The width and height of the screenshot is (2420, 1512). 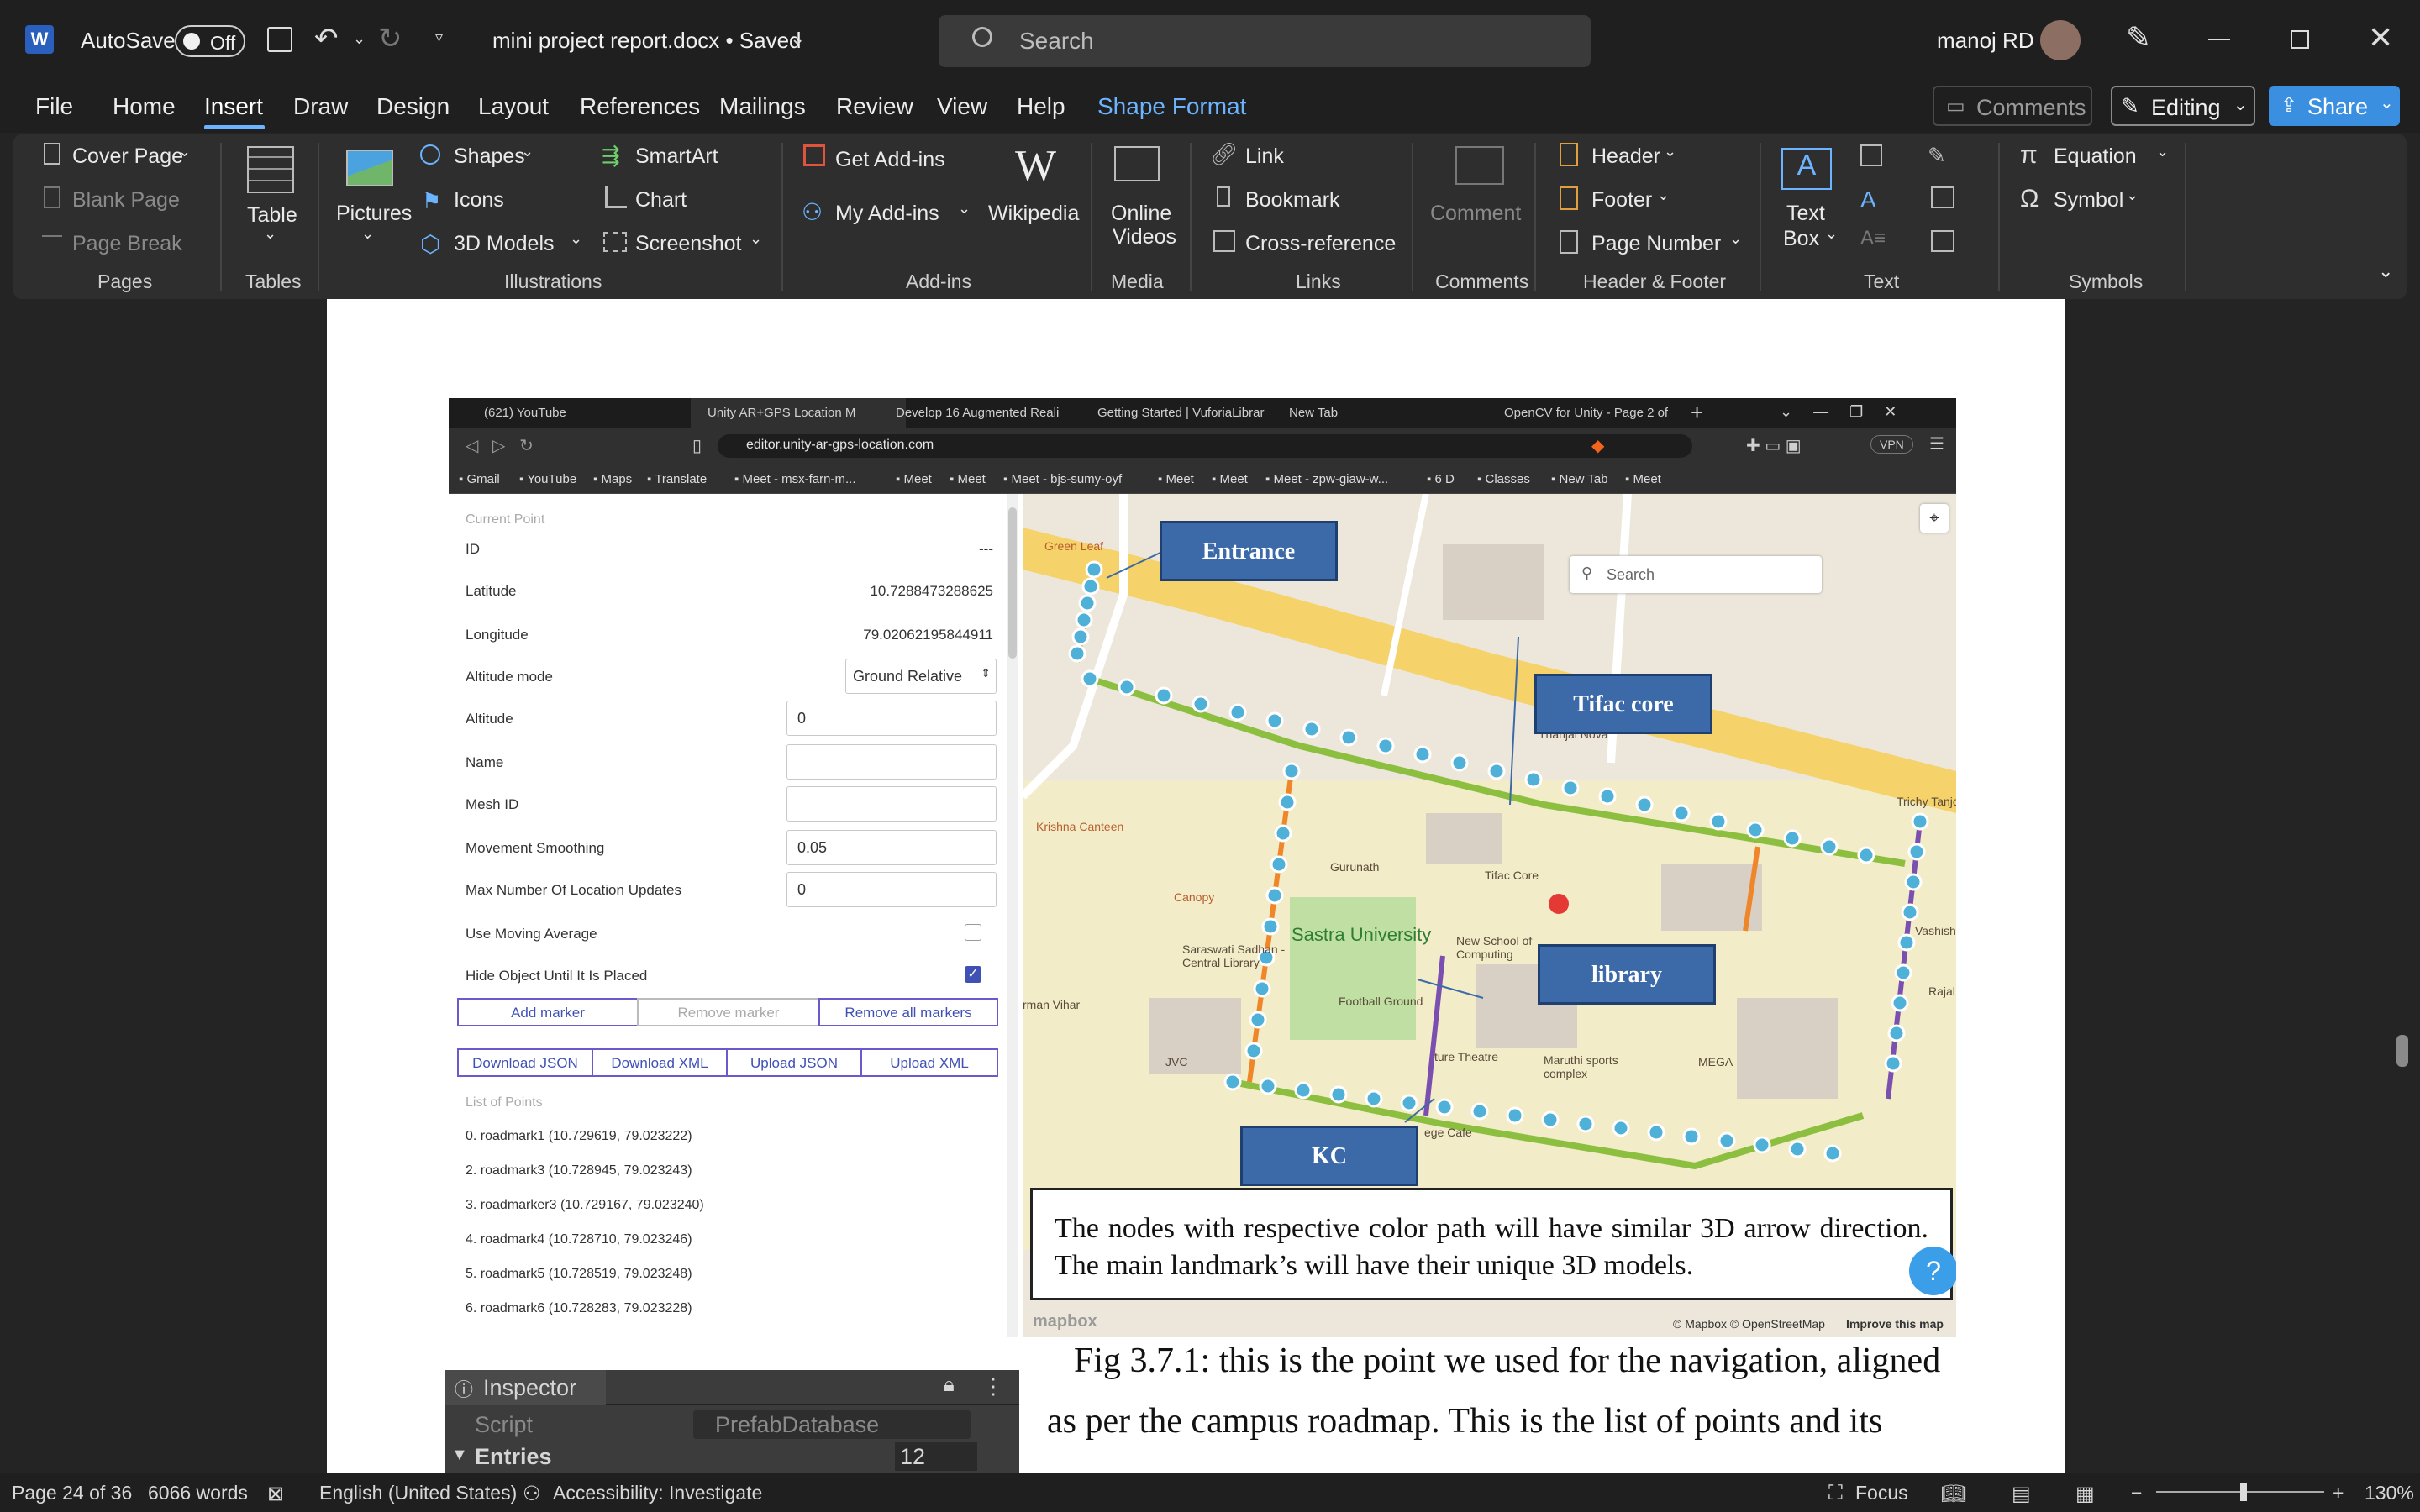 I want to click on tab-view: View, so click(x=962, y=106).